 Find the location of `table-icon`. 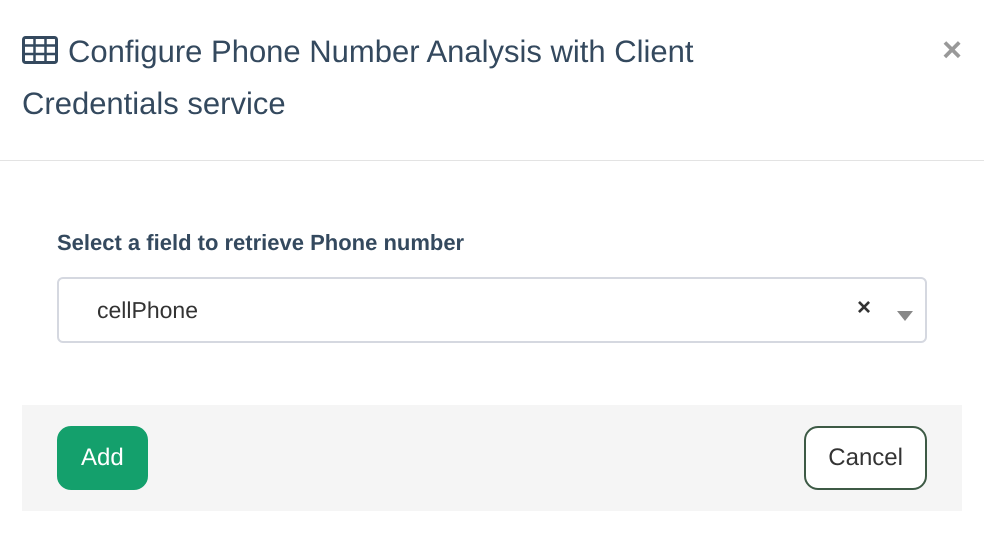

table-icon is located at coordinates (40, 50).